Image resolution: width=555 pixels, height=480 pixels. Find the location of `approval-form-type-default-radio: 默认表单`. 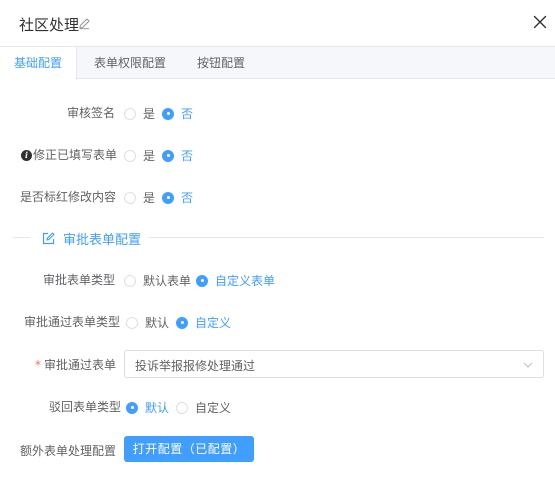

approval-form-type-default-radio: 默认表单 is located at coordinates (157, 280).